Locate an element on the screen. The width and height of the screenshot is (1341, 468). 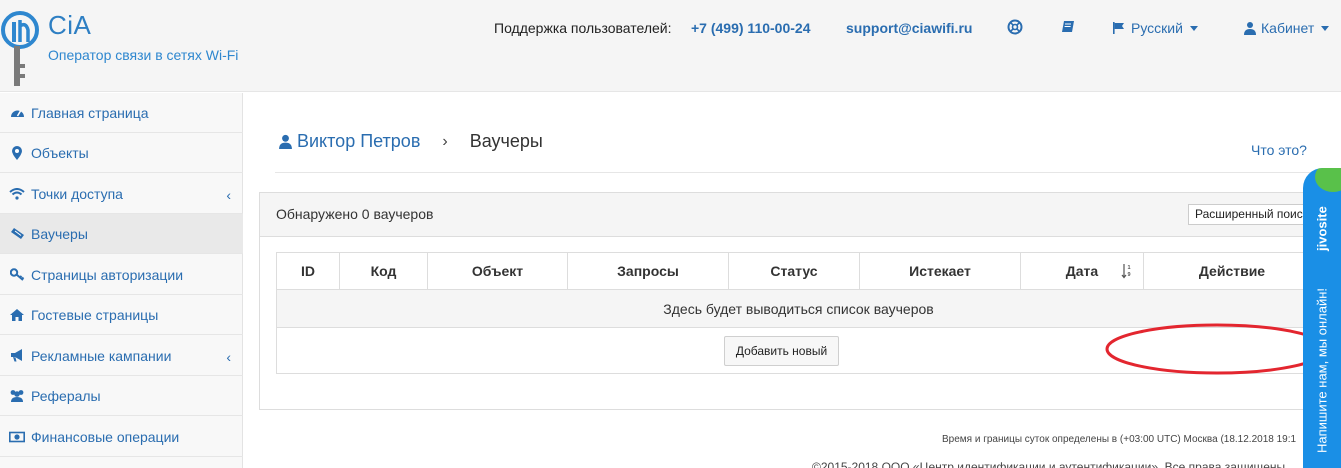
sidebar-item-vouchers: Ваучеры is located at coordinates (121, 234).